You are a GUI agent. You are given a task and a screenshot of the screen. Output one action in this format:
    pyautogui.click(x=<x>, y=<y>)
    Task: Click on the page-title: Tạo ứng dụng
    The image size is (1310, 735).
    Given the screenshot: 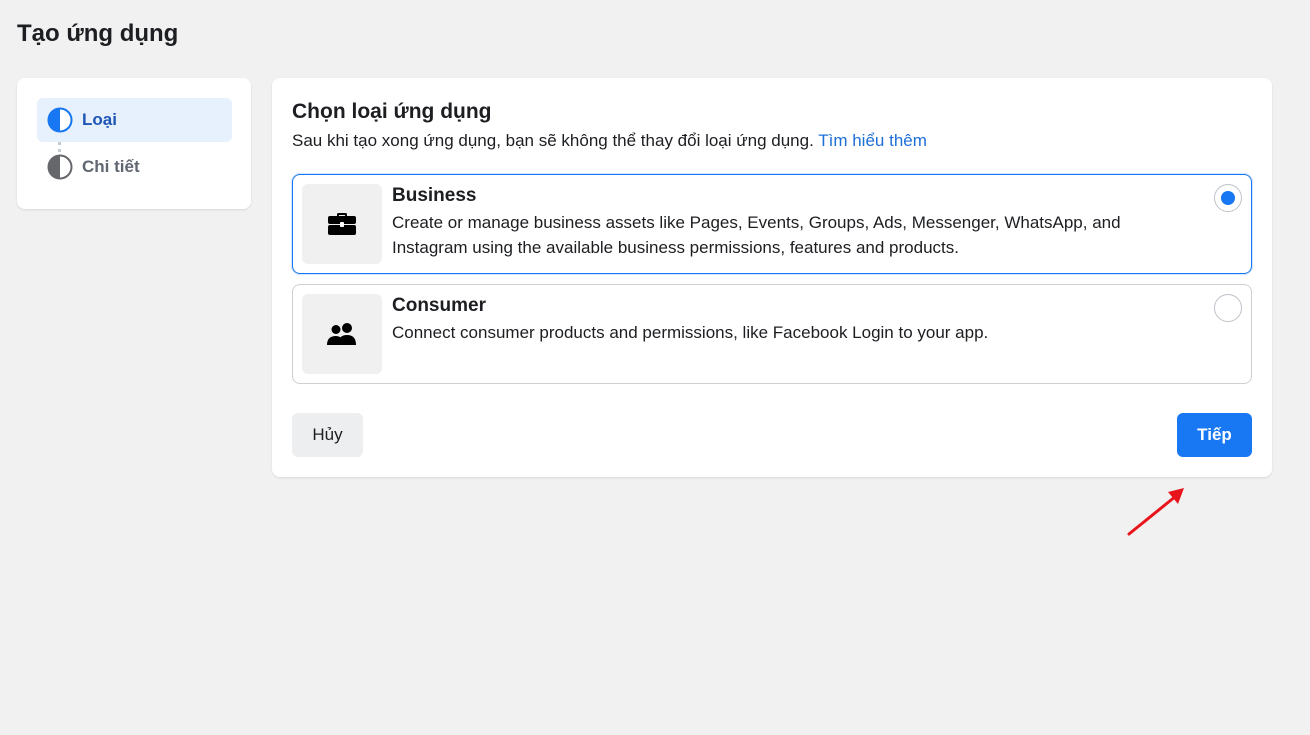 What is the action you would take?
    pyautogui.click(x=98, y=33)
    